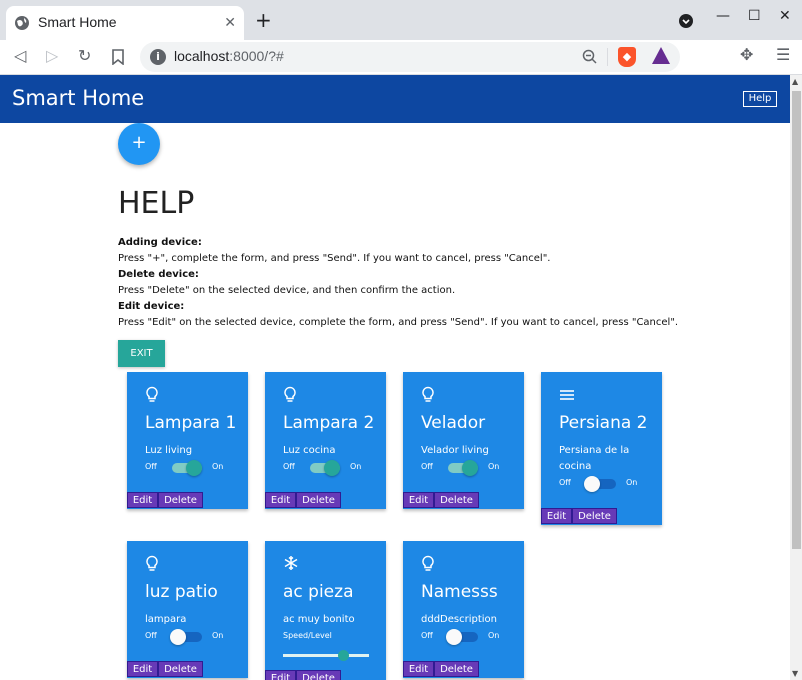 Image resolution: width=802 pixels, height=680 pixels. Describe the element at coordinates (754, 16) in the screenshot. I see `maximize-button: ☐` at that location.